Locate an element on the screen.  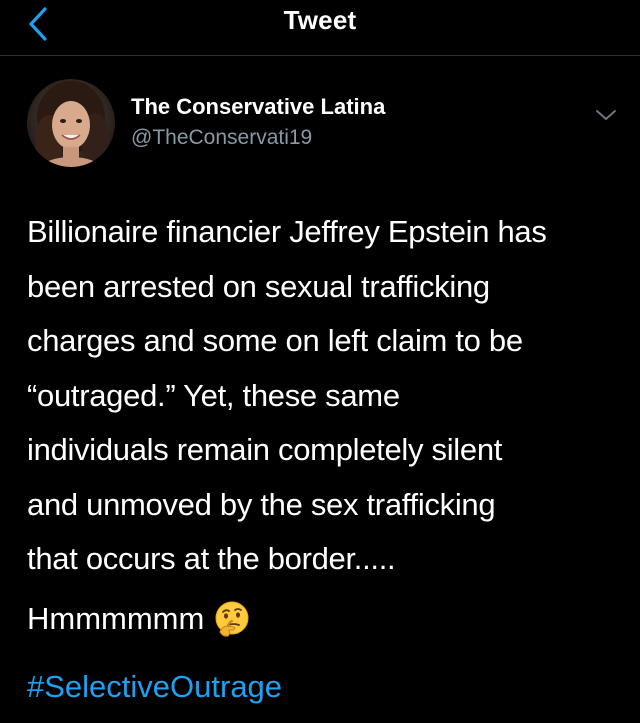
thinking-face-icon is located at coordinates (232, 619).